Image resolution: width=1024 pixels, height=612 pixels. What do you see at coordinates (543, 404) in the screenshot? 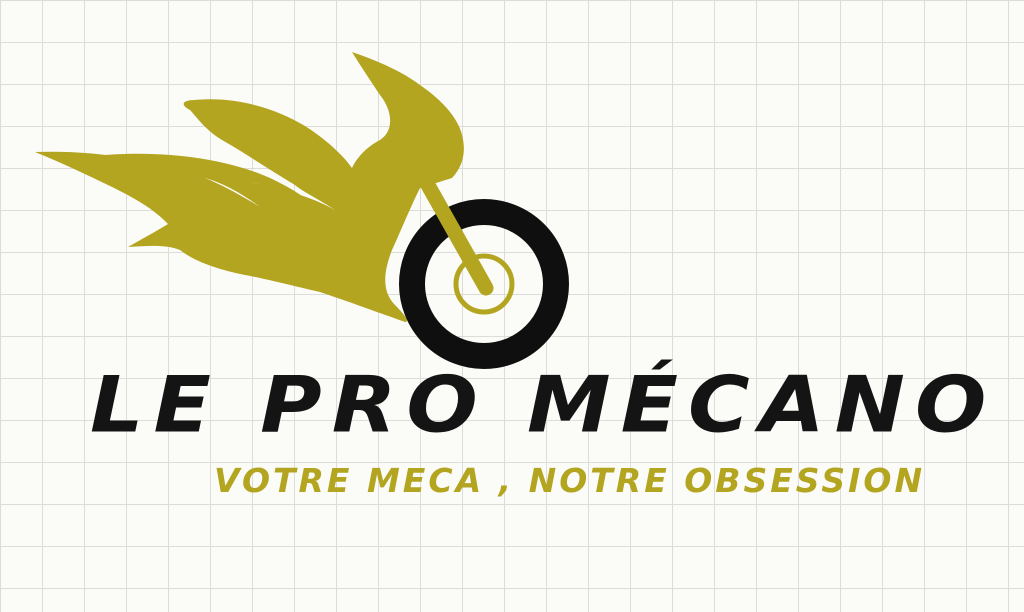
I see `brand-name: LE PRO MÉCANO` at bounding box center [543, 404].